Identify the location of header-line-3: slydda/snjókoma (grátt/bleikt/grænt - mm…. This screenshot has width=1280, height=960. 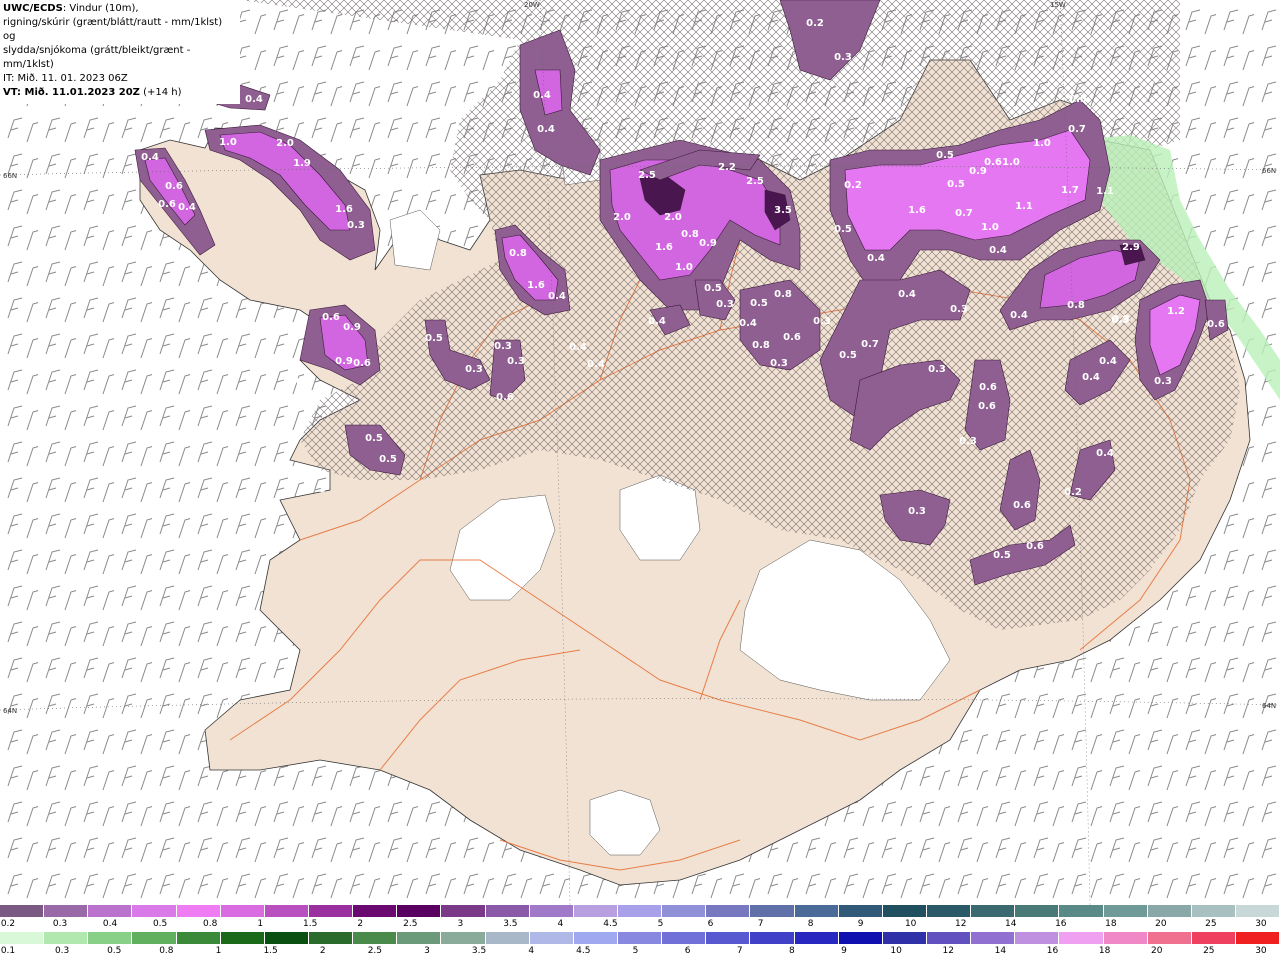
(97, 57).